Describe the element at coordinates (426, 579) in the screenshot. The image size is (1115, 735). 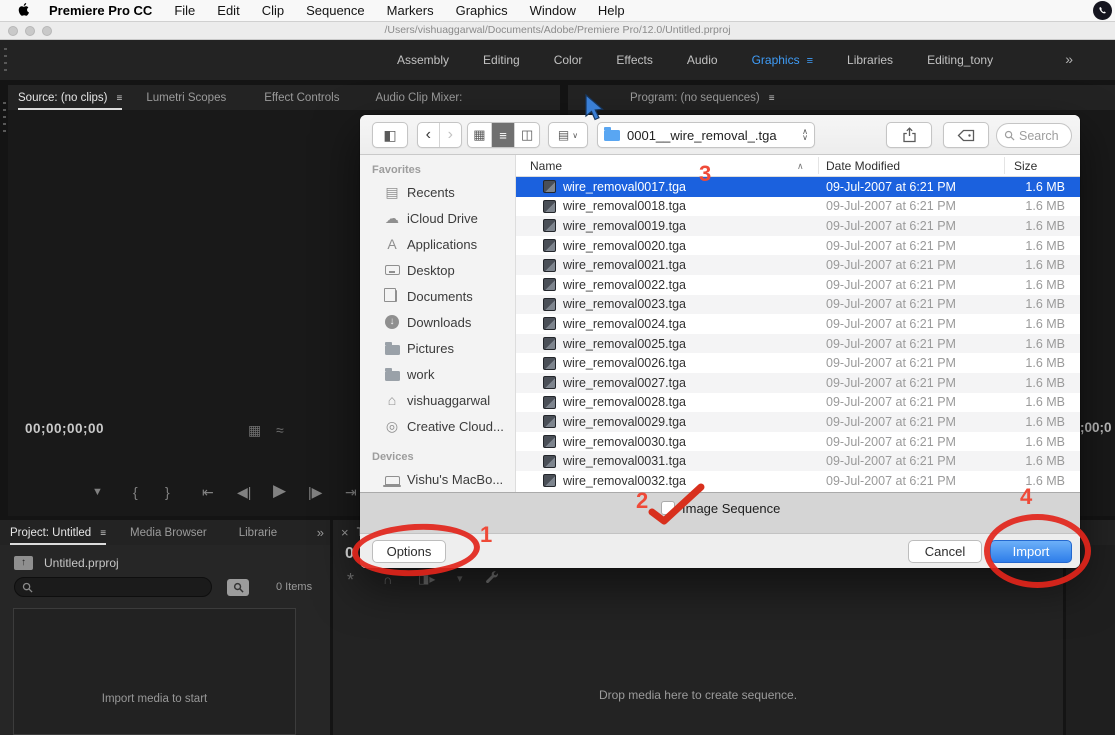
I see `linked-selection-icon: ◨▸` at that location.